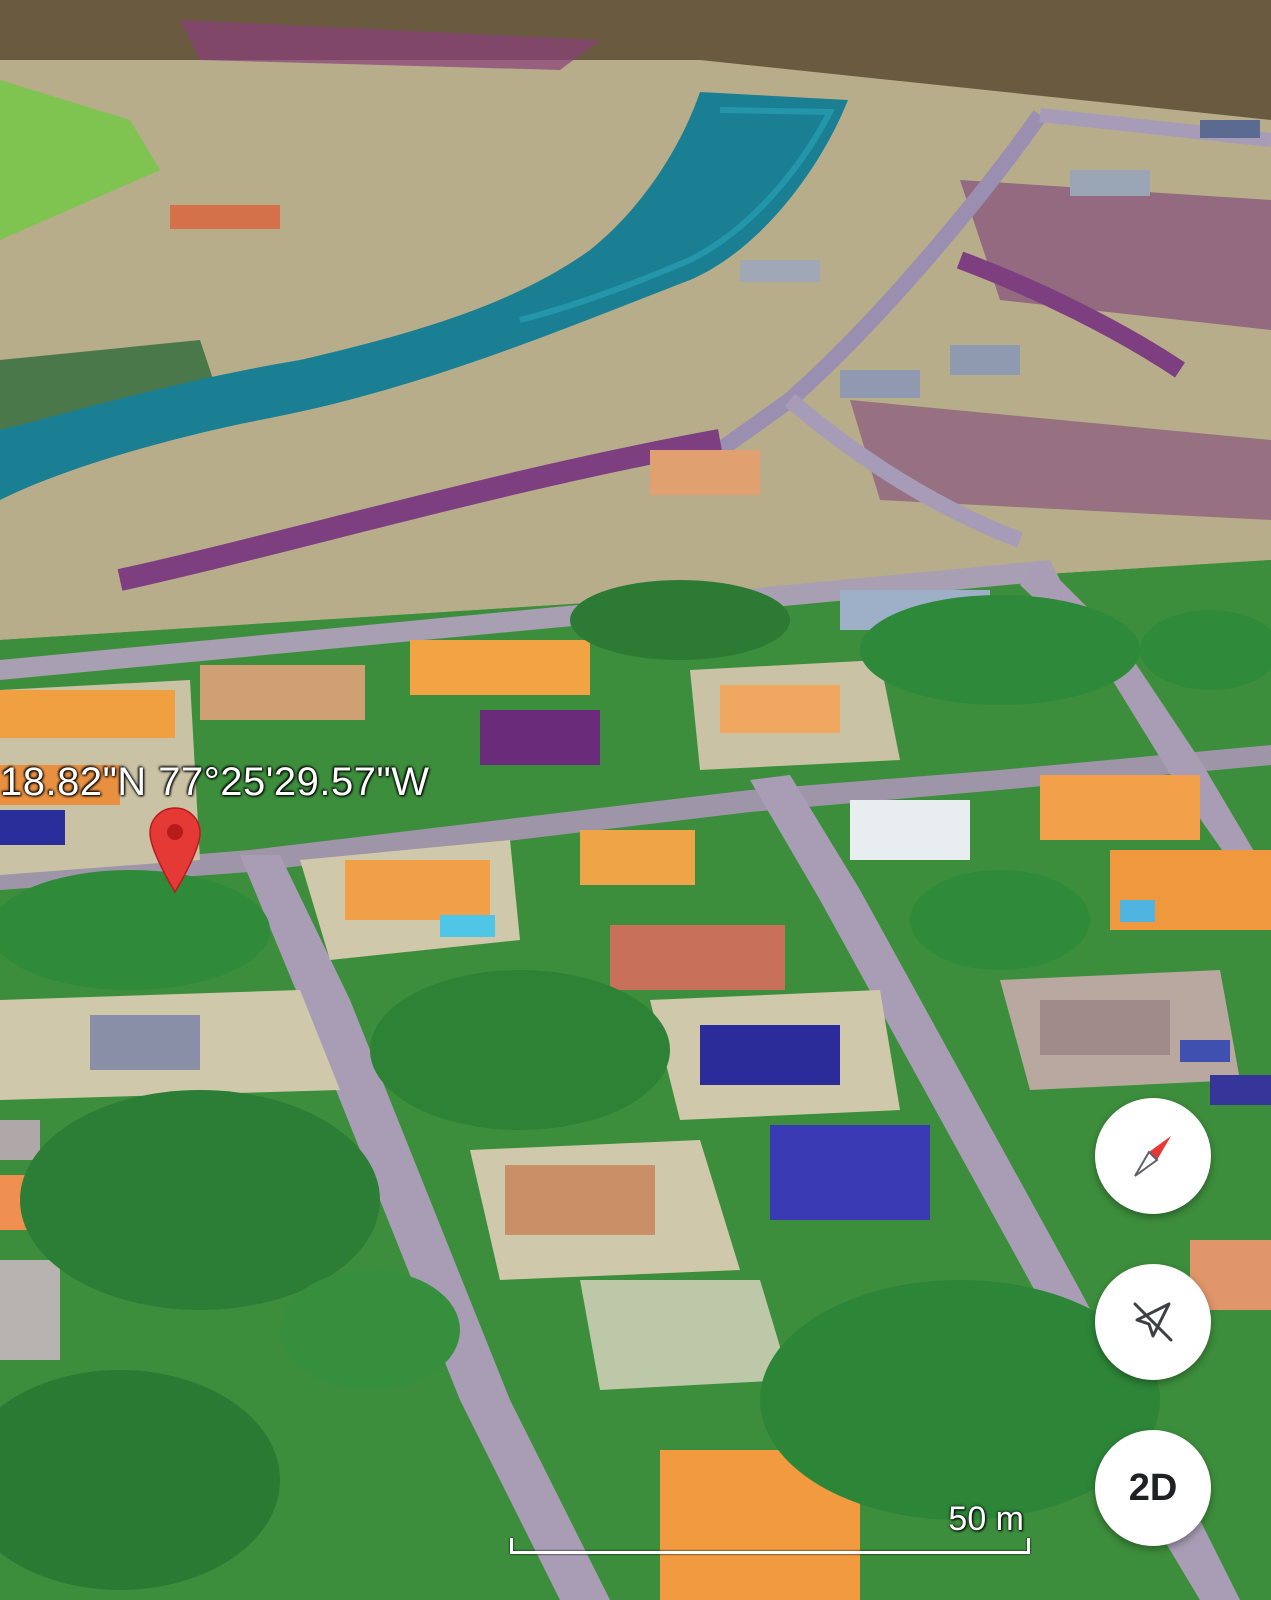  I want to click on location-pin-icon, so click(175, 850).